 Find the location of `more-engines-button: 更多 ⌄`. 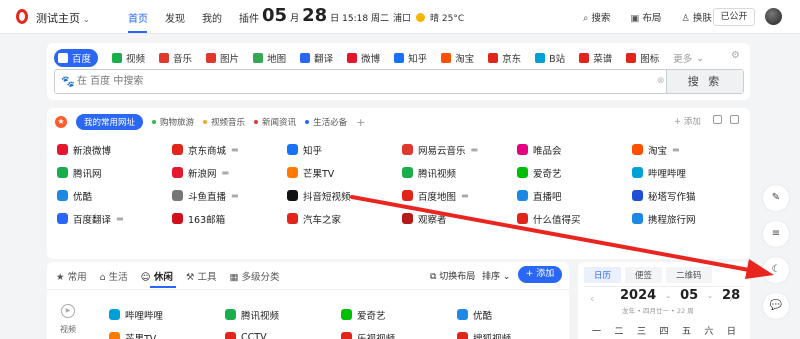

more-engines-button: 更多 ⌄ is located at coordinates (688, 58).